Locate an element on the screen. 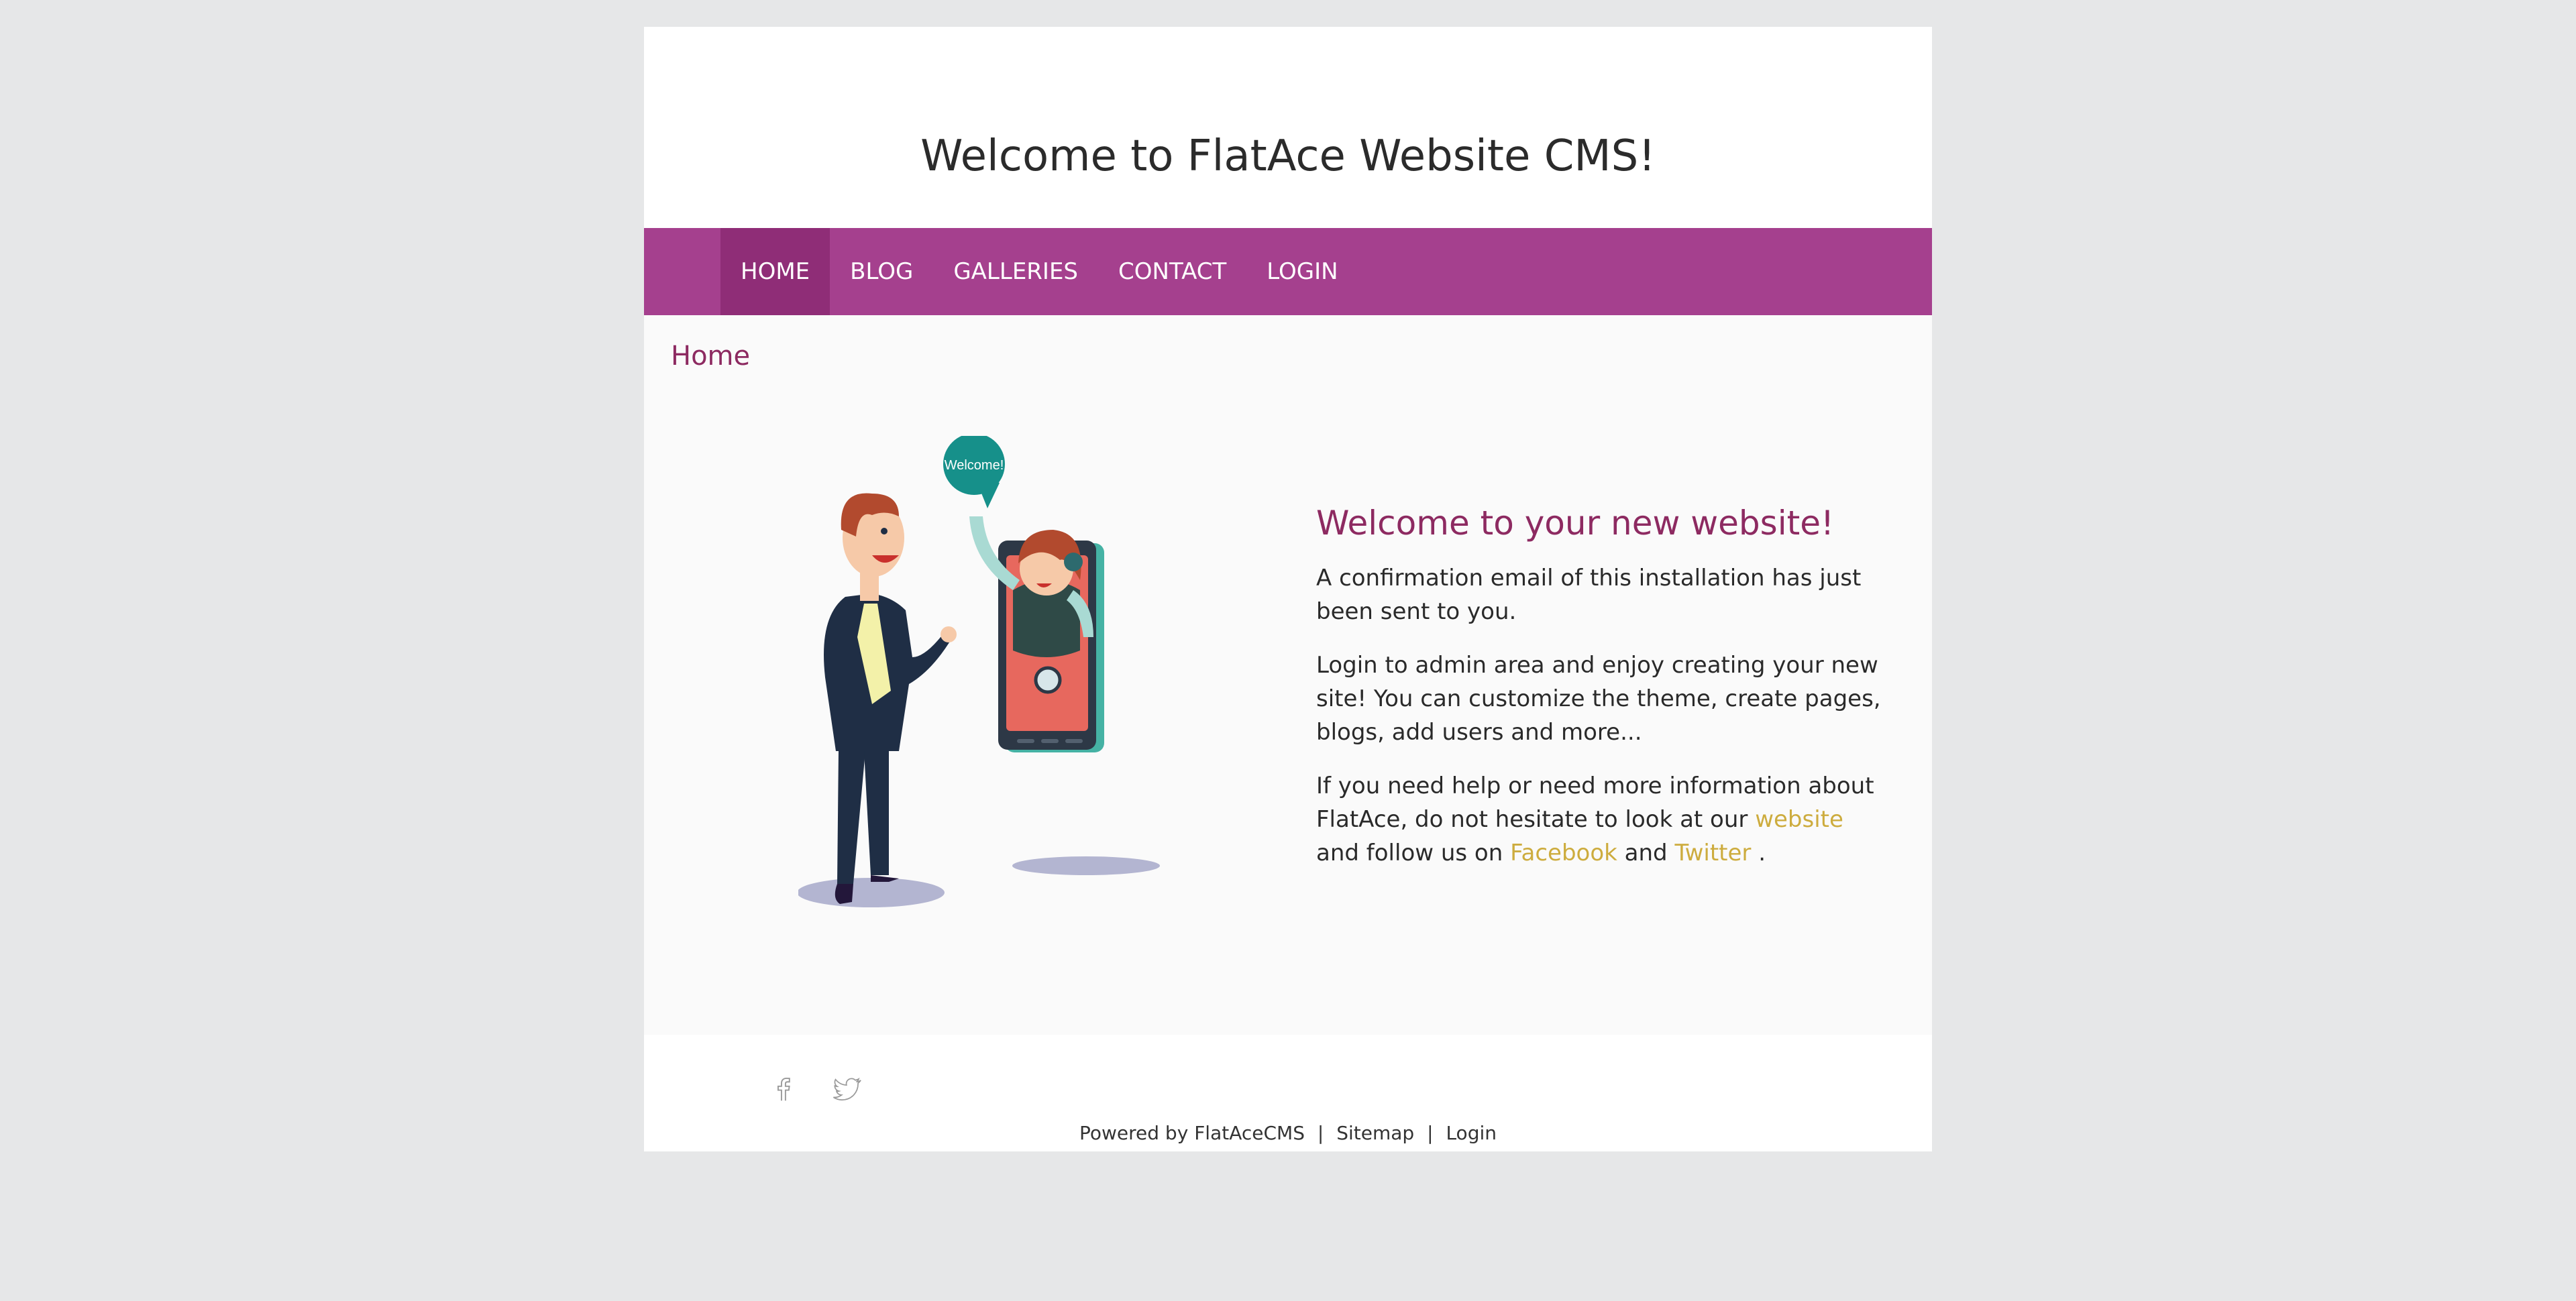  nav-item-galleries: GALLERIES is located at coordinates (1015, 271).